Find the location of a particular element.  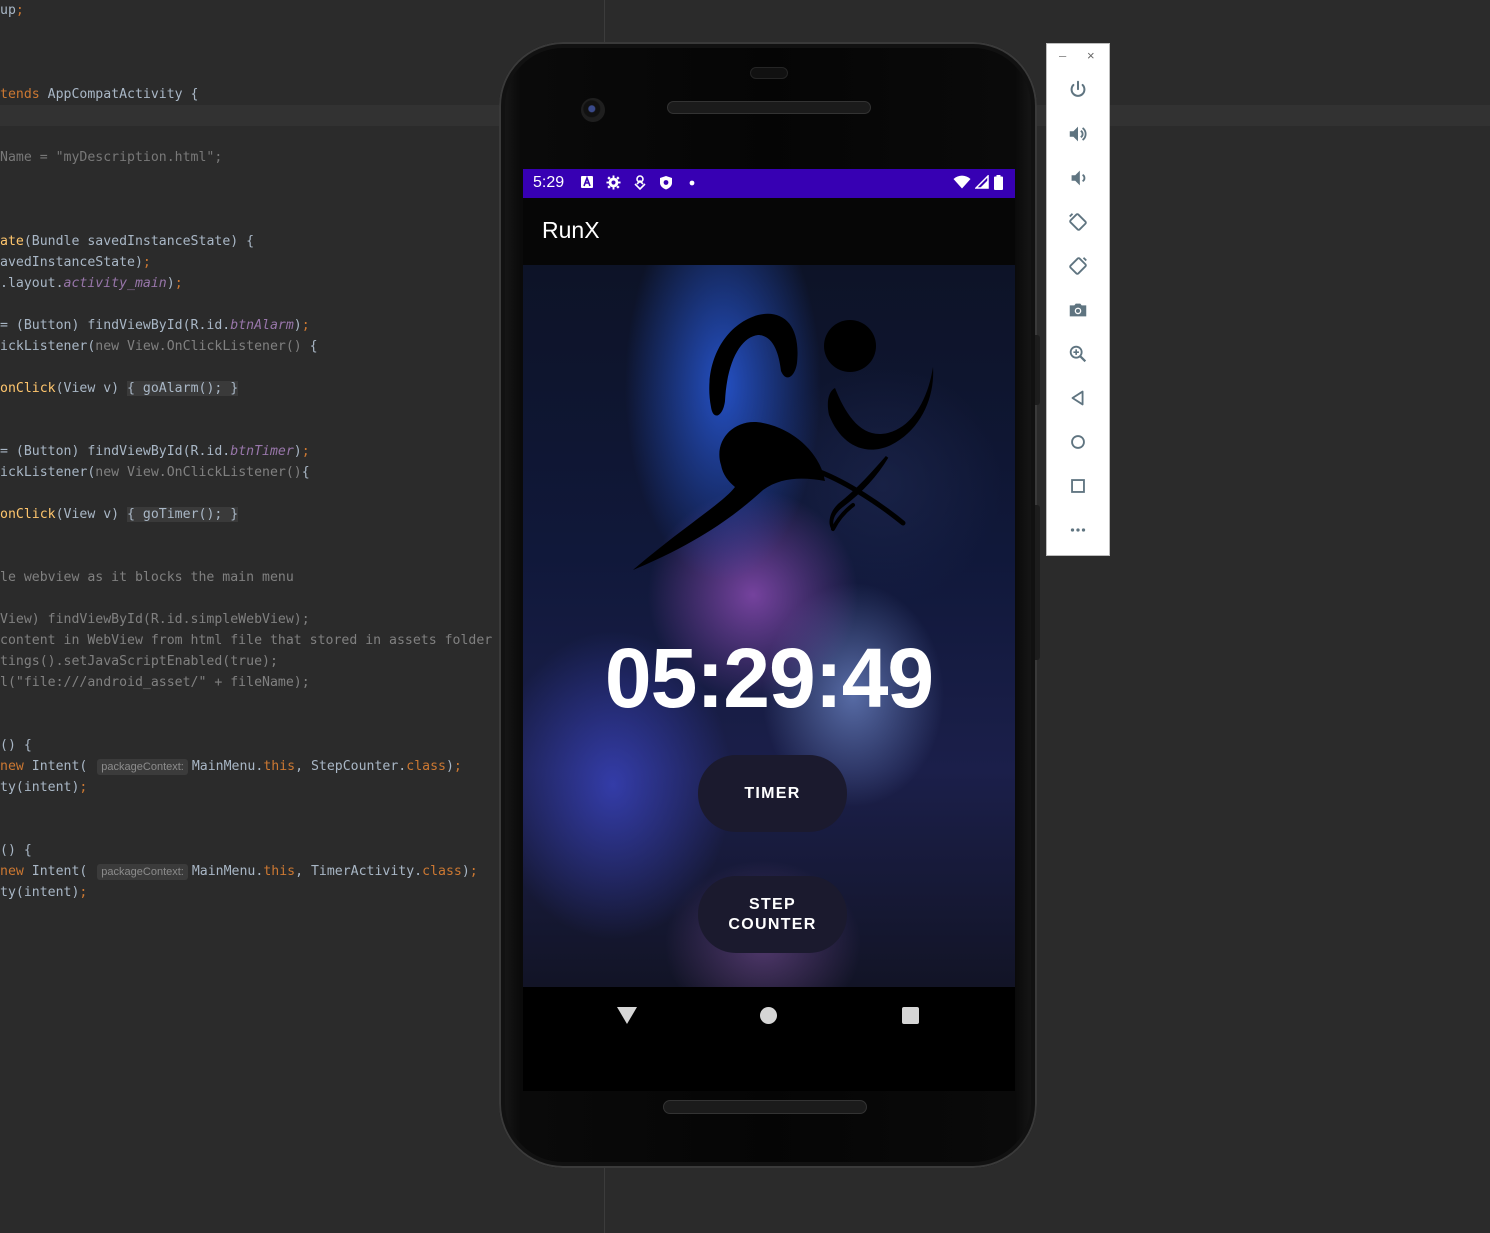

overview-icon is located at coordinates (1078, 486).